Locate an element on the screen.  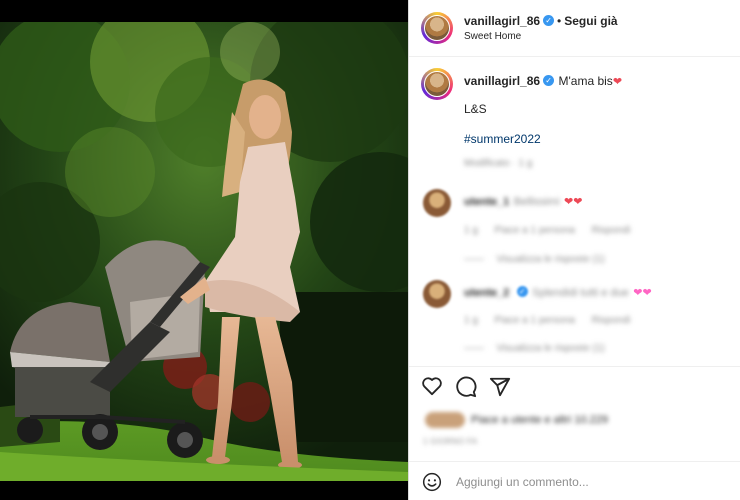
caption-author-avatar is located at coordinates (437, 84).